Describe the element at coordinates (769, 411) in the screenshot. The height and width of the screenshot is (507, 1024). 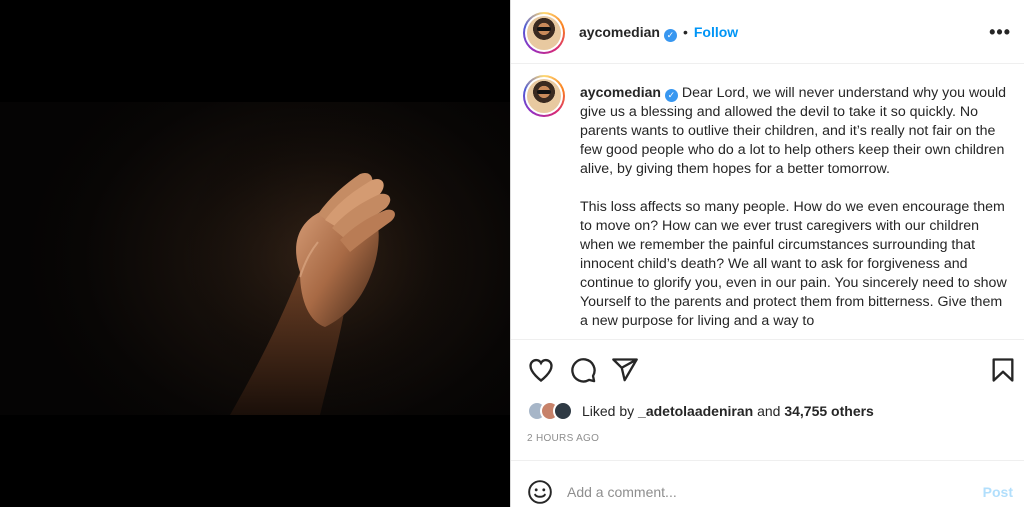
I see `likes-conjunction: and` at that location.